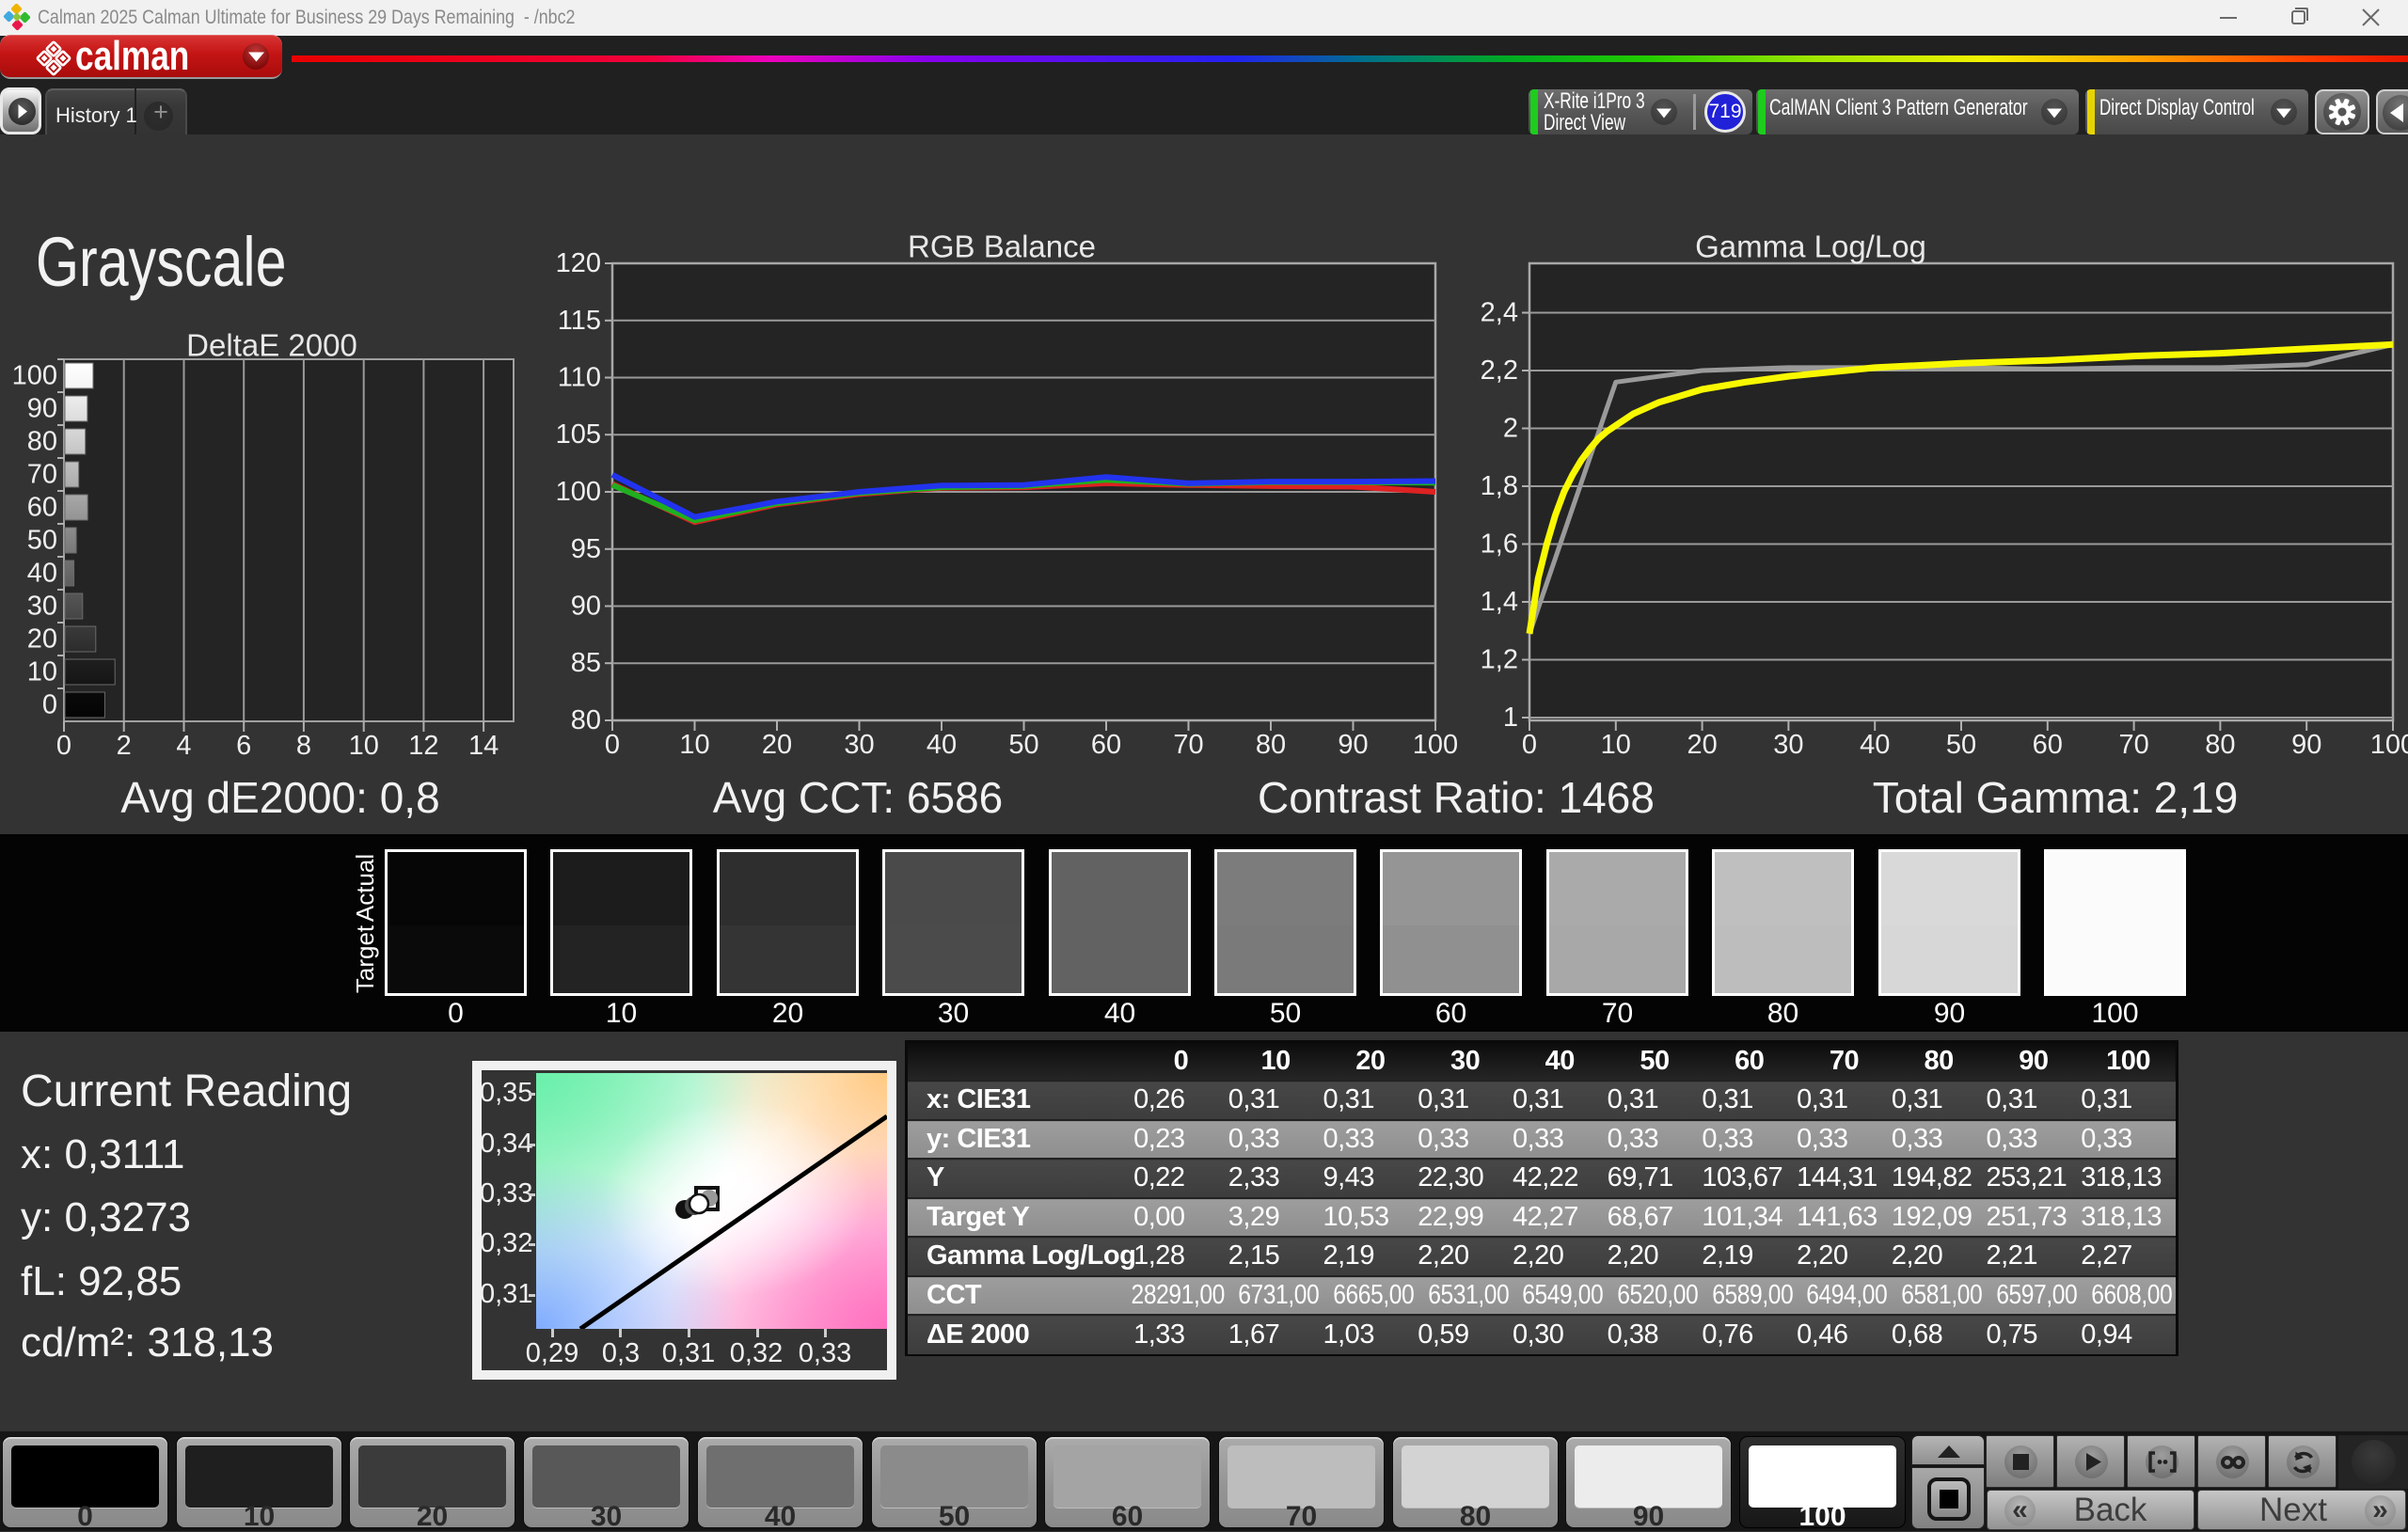  Describe the element at coordinates (365, 959) in the screenshot. I see `svg-text: Target` at that location.